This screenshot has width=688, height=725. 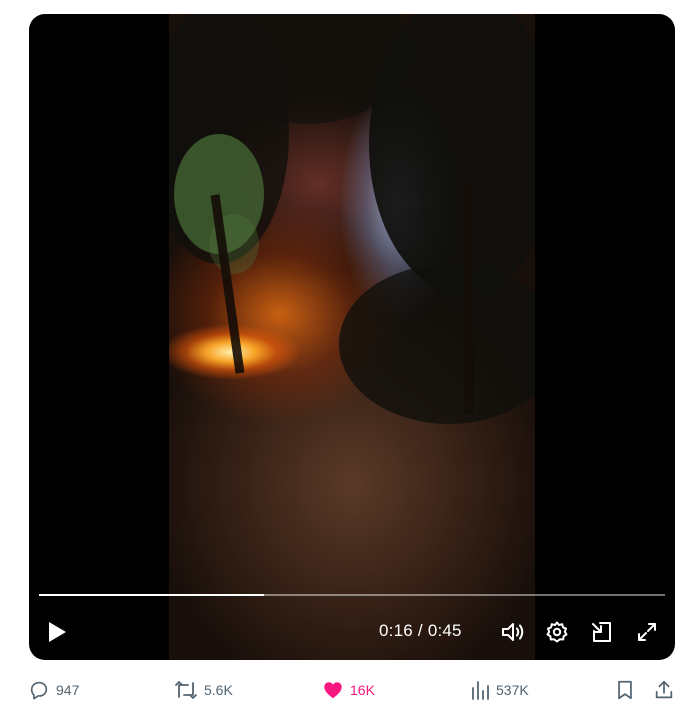 I want to click on settings-button, so click(x=557, y=632).